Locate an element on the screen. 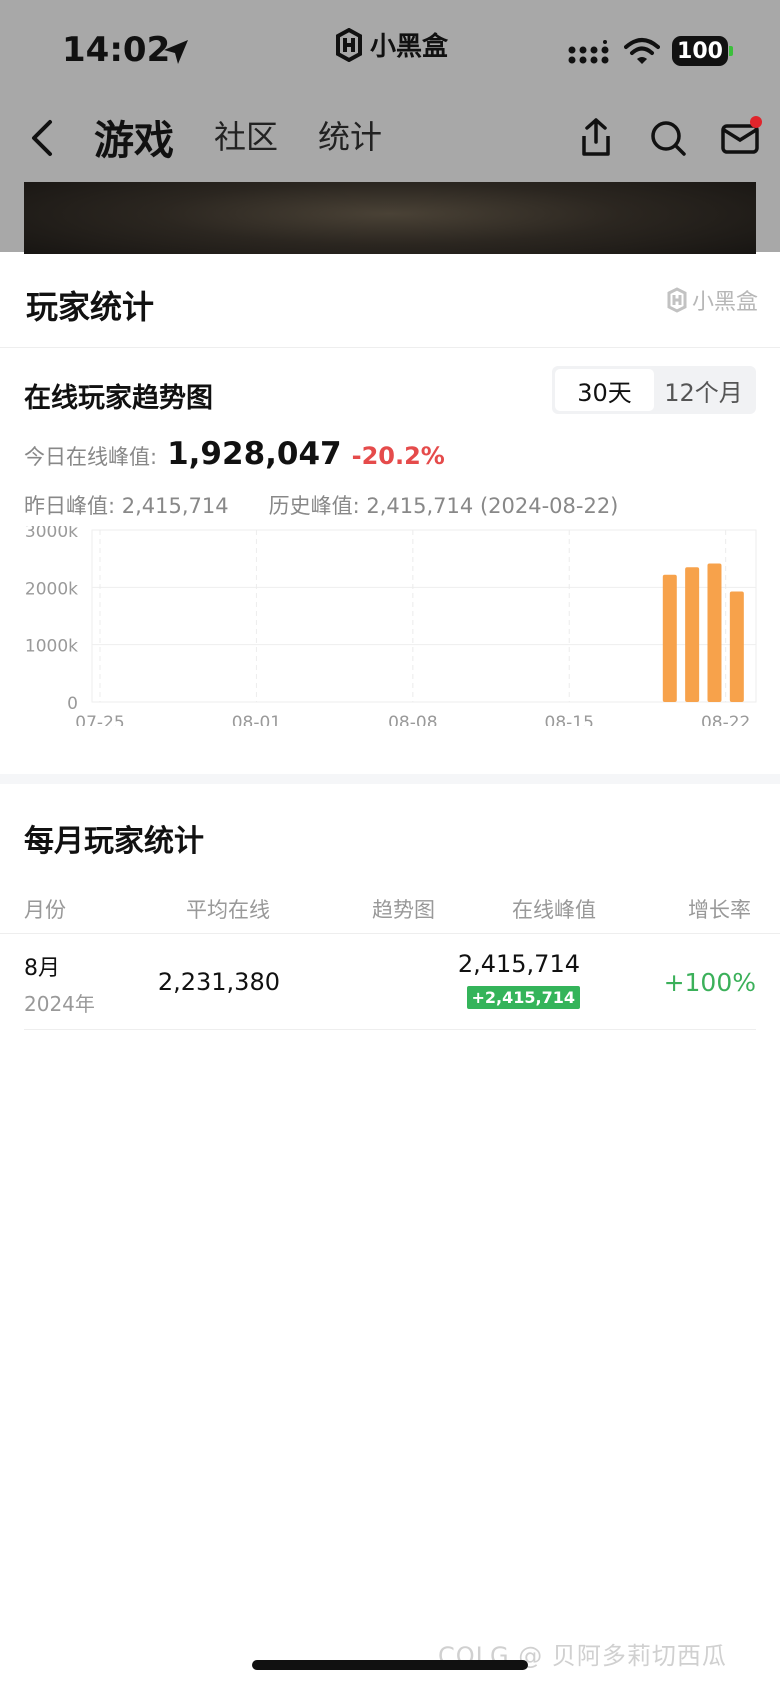 This screenshot has width=780, height=1688. row-growth: +100% is located at coordinates (709, 982).